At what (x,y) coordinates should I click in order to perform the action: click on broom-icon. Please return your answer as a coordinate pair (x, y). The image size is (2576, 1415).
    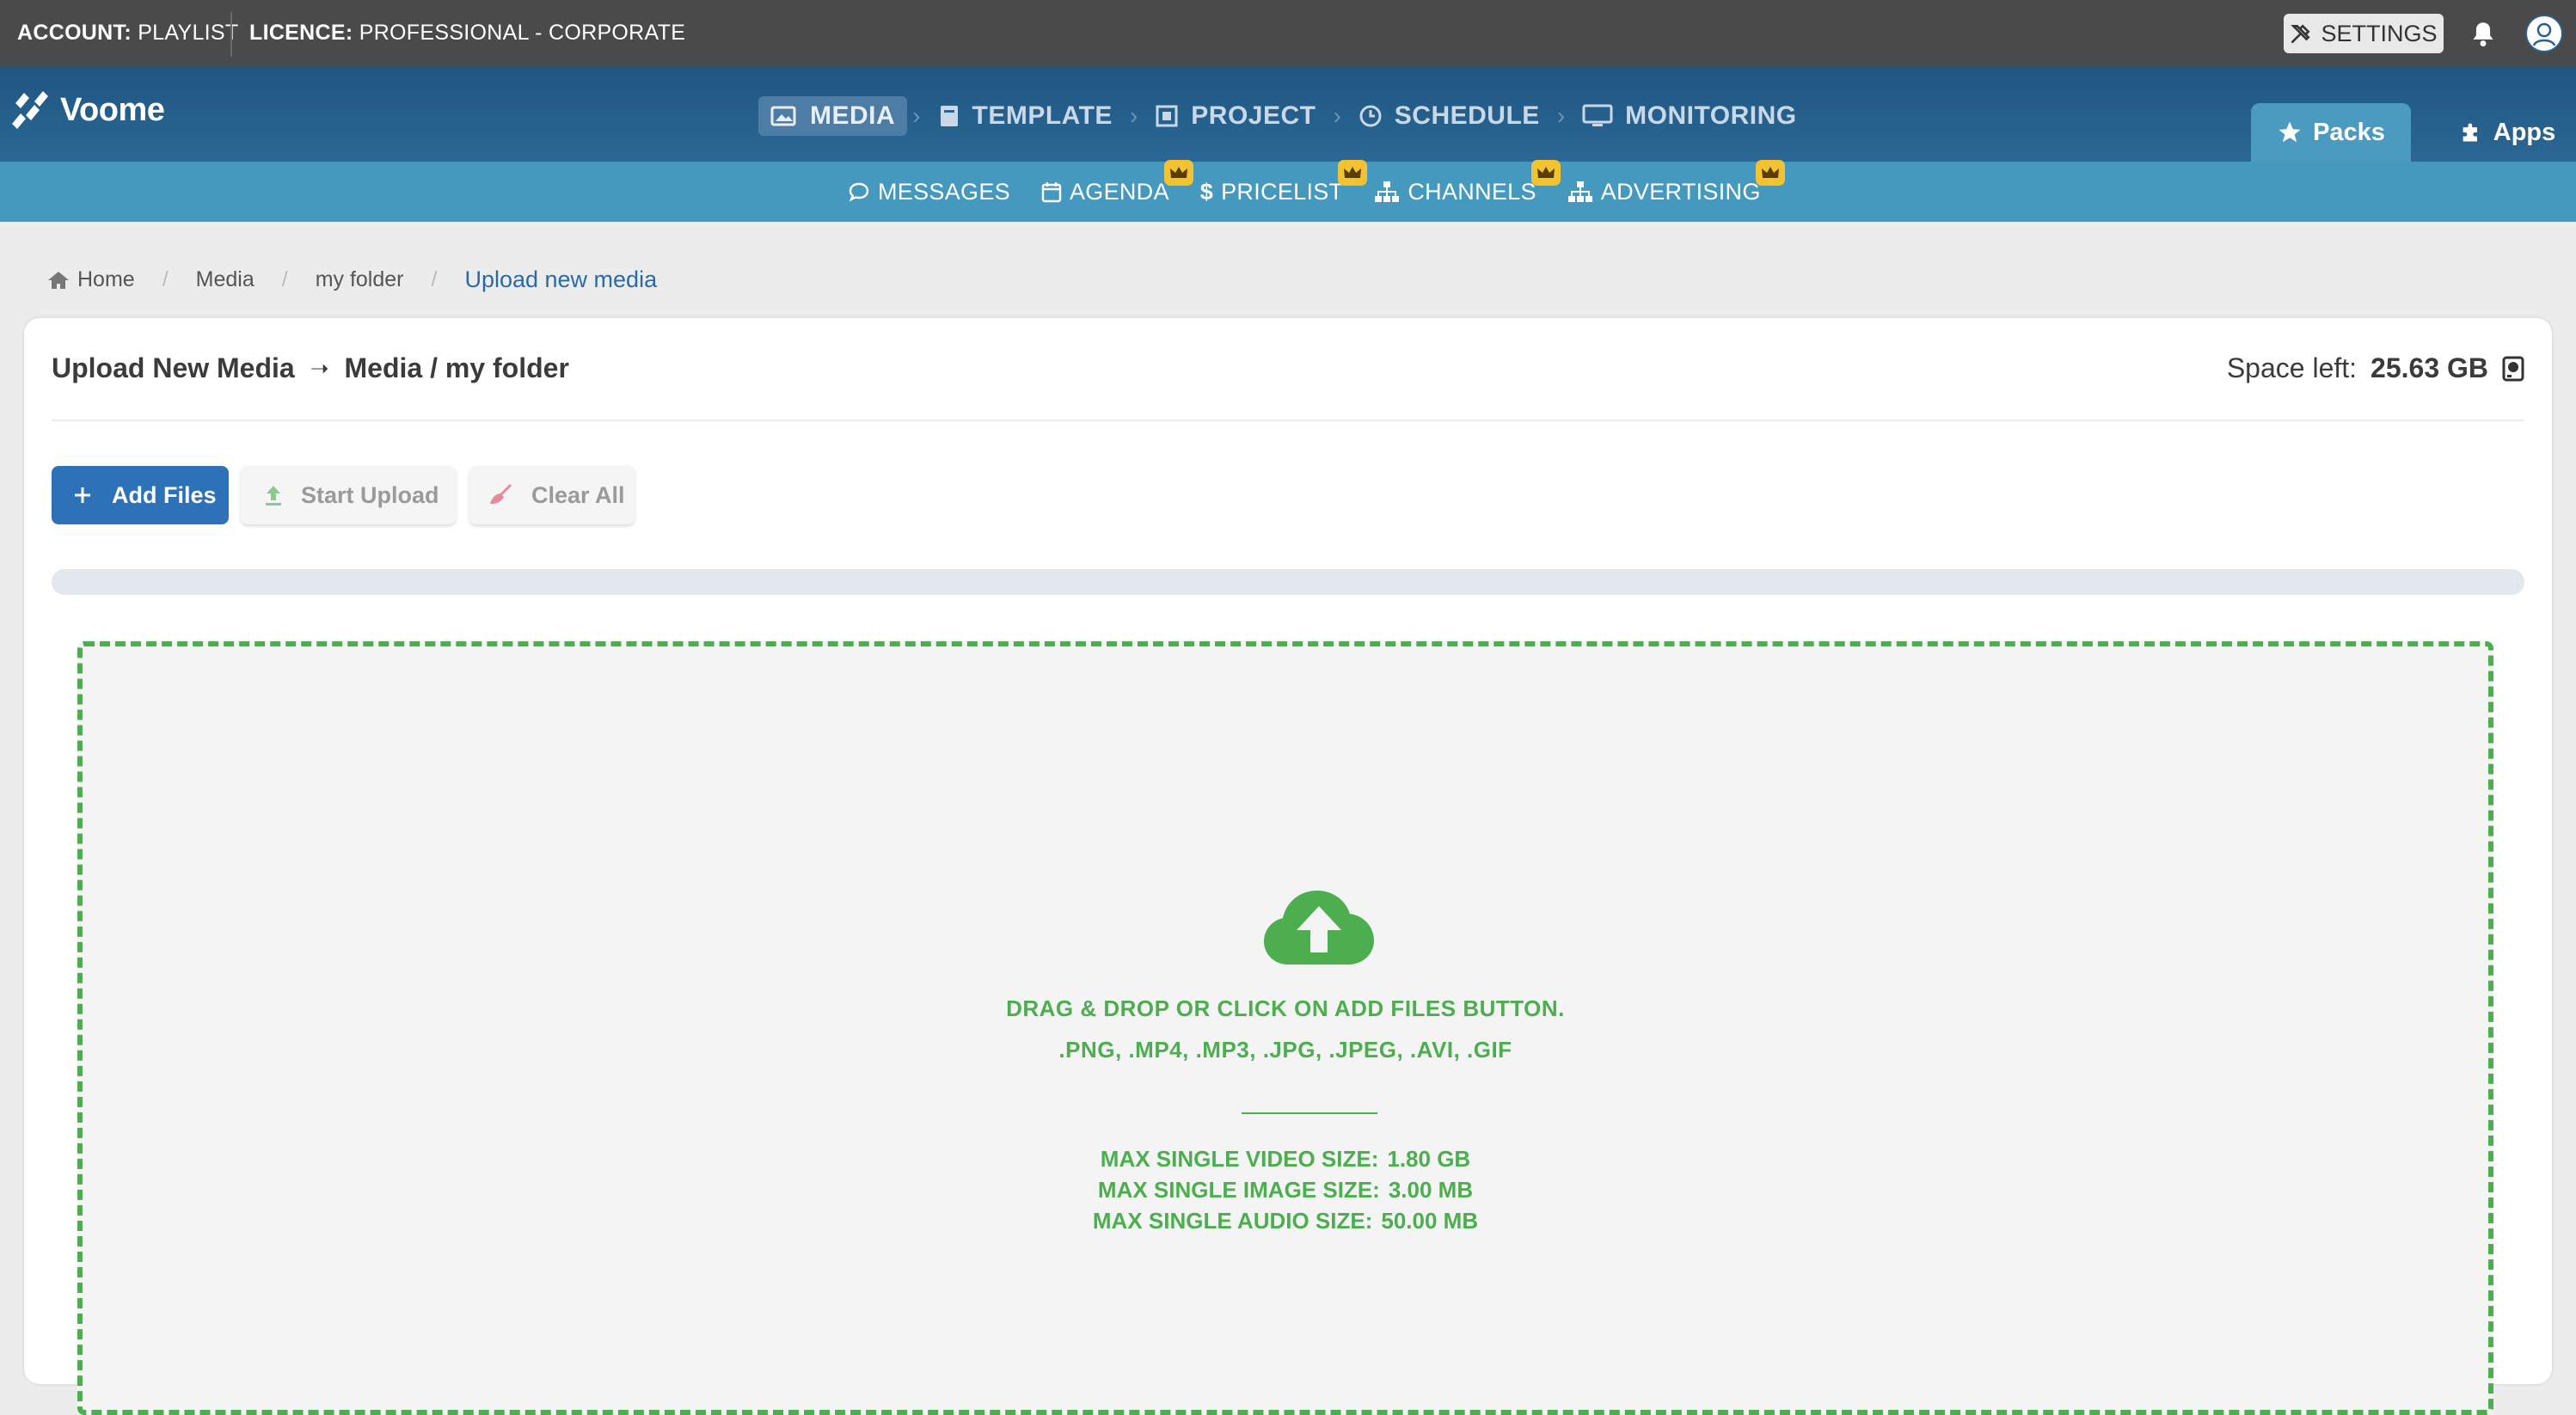
    Looking at the image, I should click on (501, 494).